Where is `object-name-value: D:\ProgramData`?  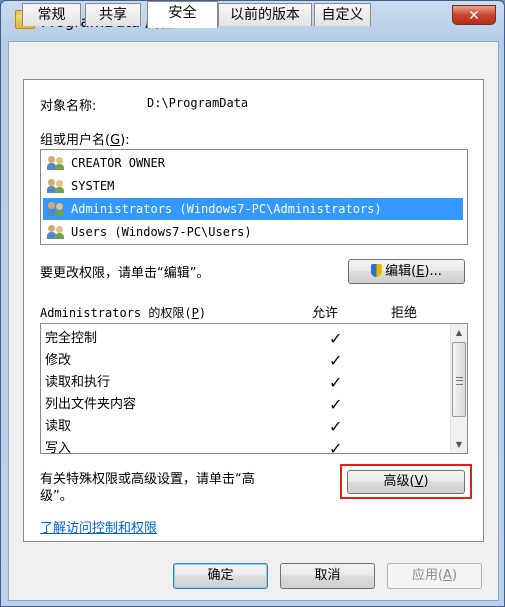 object-name-value: D:\ProgramData is located at coordinates (198, 103).